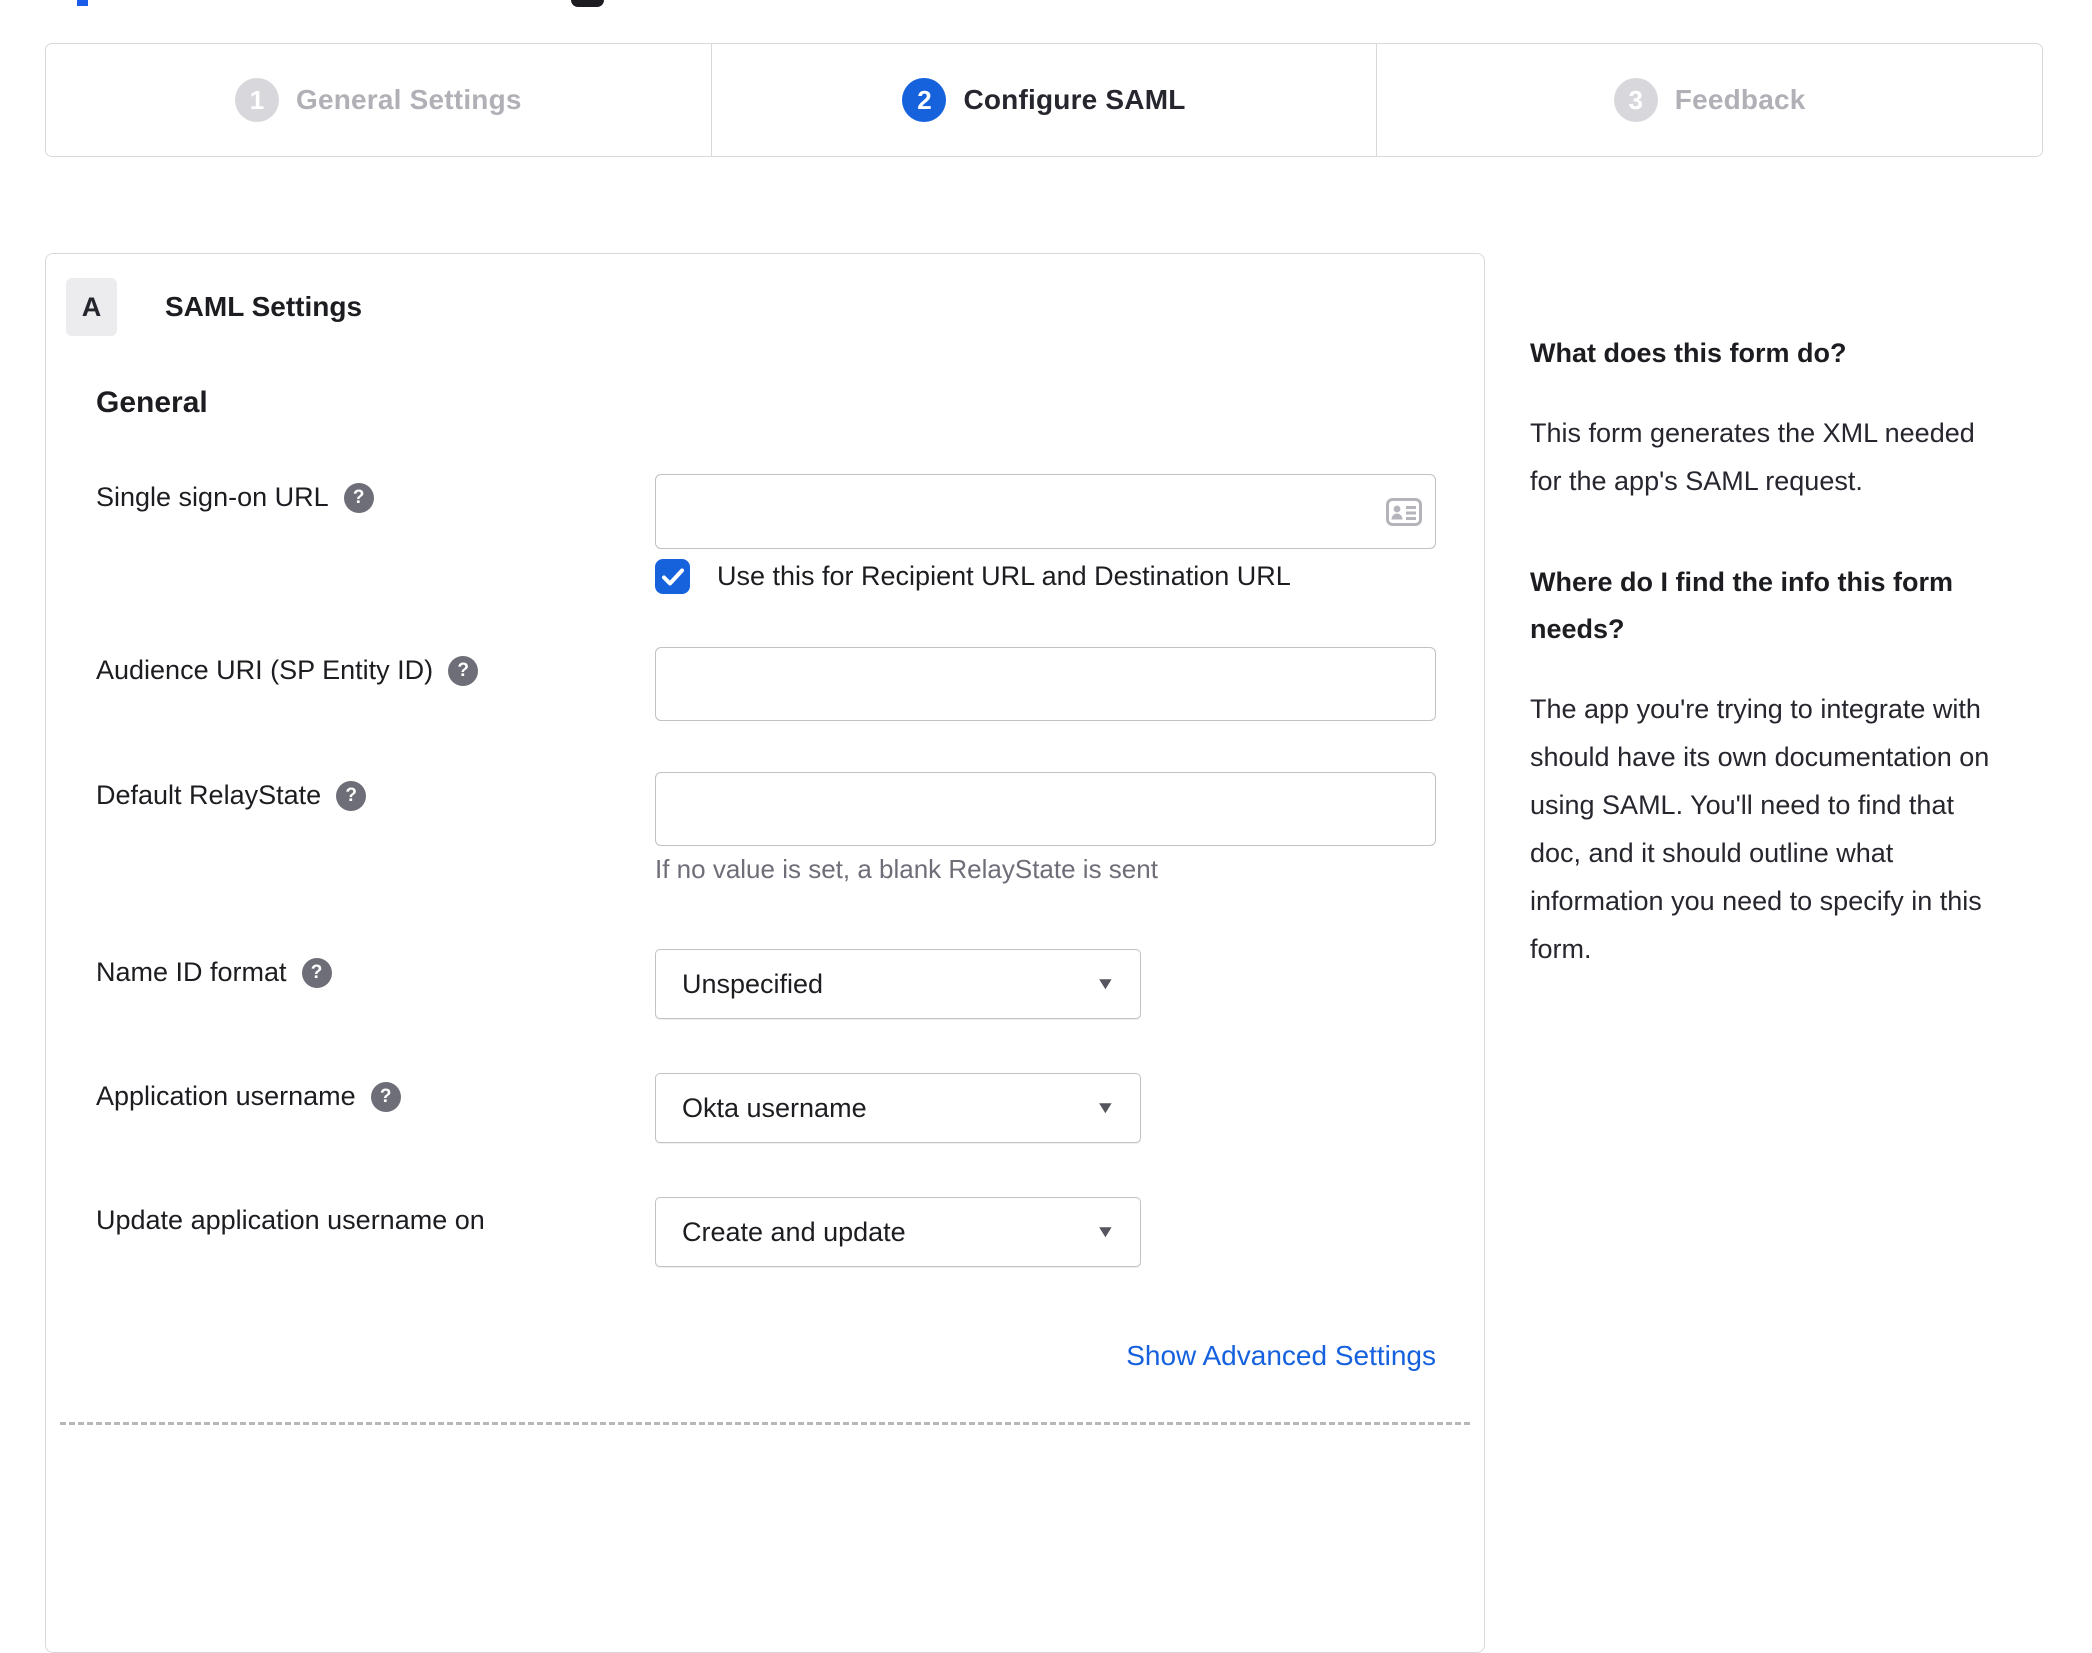 This screenshot has width=2092, height=1653. Describe the element at coordinates (408, 99) in the screenshot. I see `step-label: General Settings` at that location.